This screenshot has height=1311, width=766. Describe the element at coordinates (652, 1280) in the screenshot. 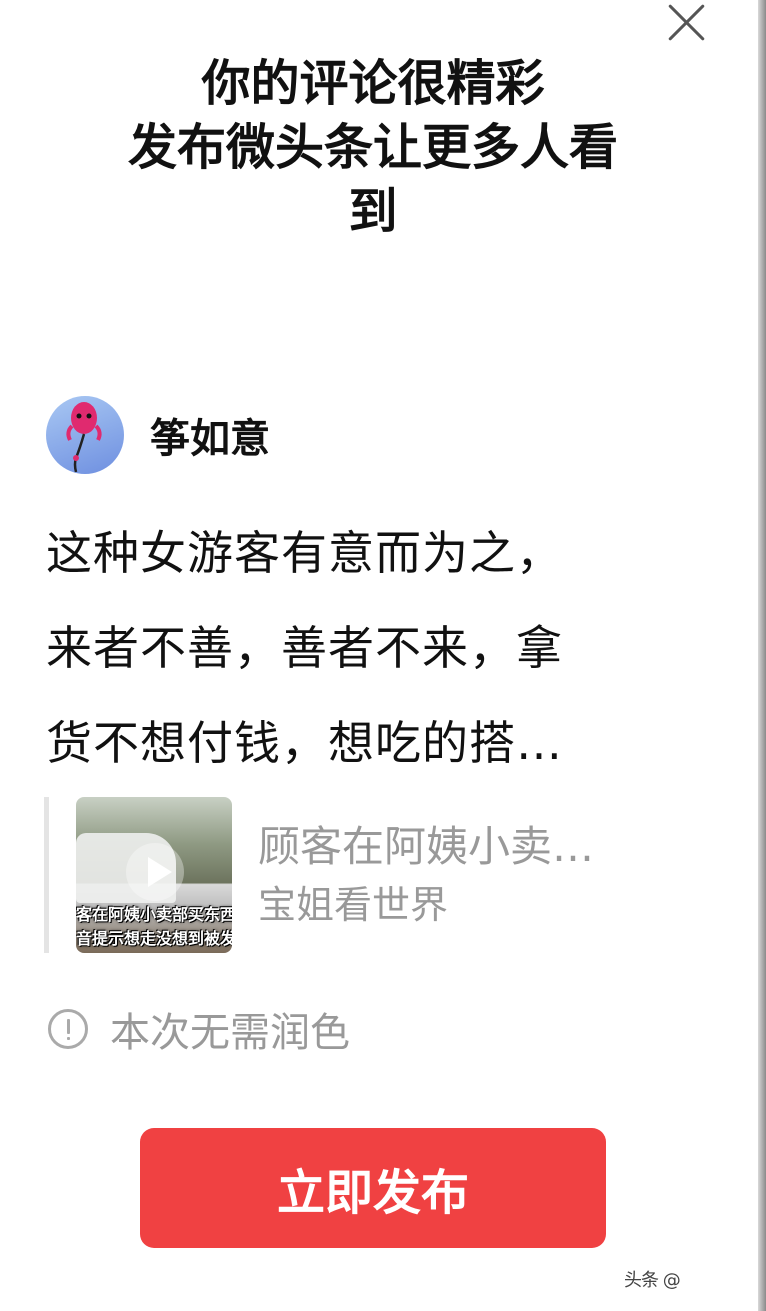

I see `watermark: 头条 @` at that location.